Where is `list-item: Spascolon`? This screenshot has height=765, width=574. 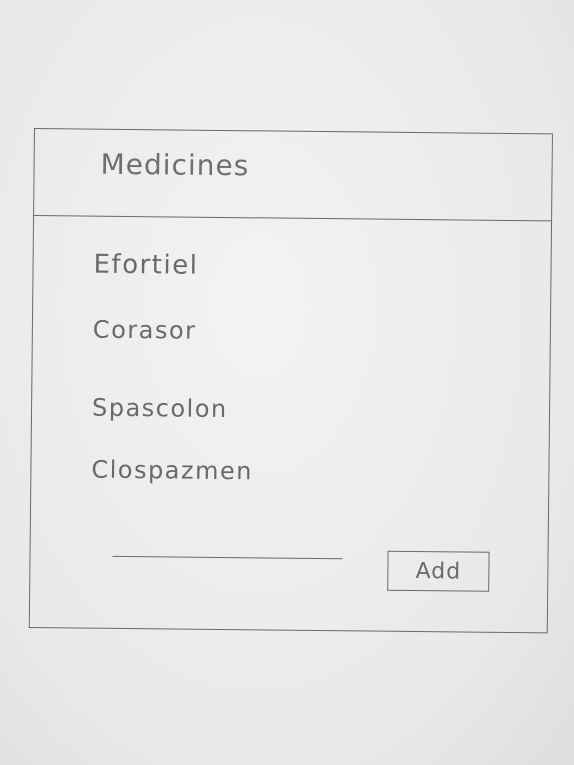 list-item: Spascolon is located at coordinates (160, 408).